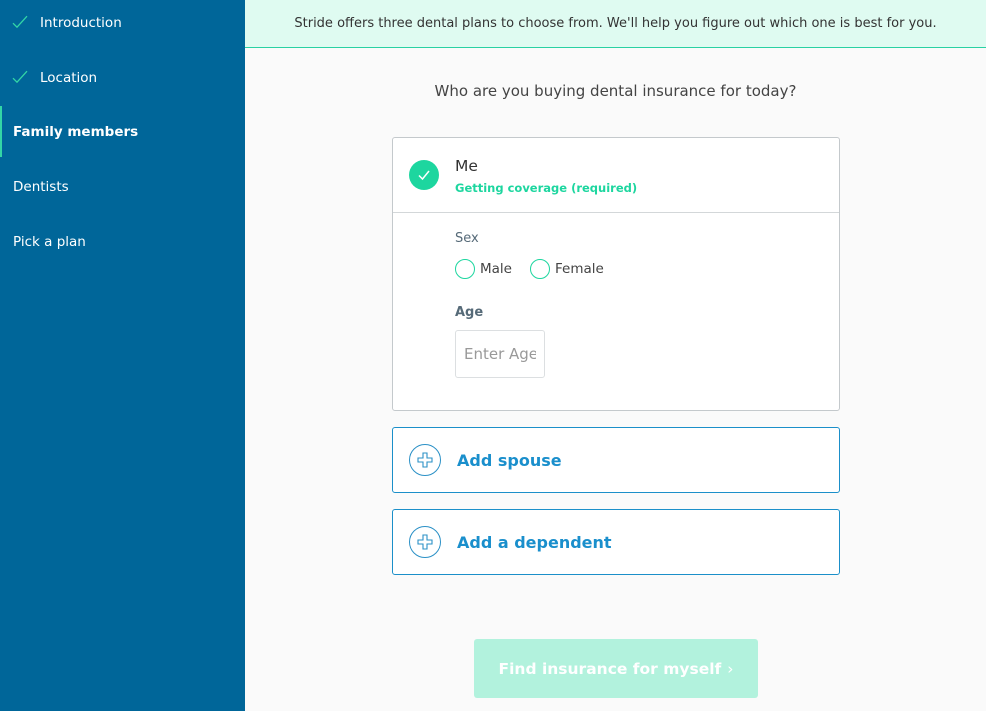 This screenshot has height=711, width=986. What do you see at coordinates (122, 77) in the screenshot?
I see `sidebar-item-location: Location` at bounding box center [122, 77].